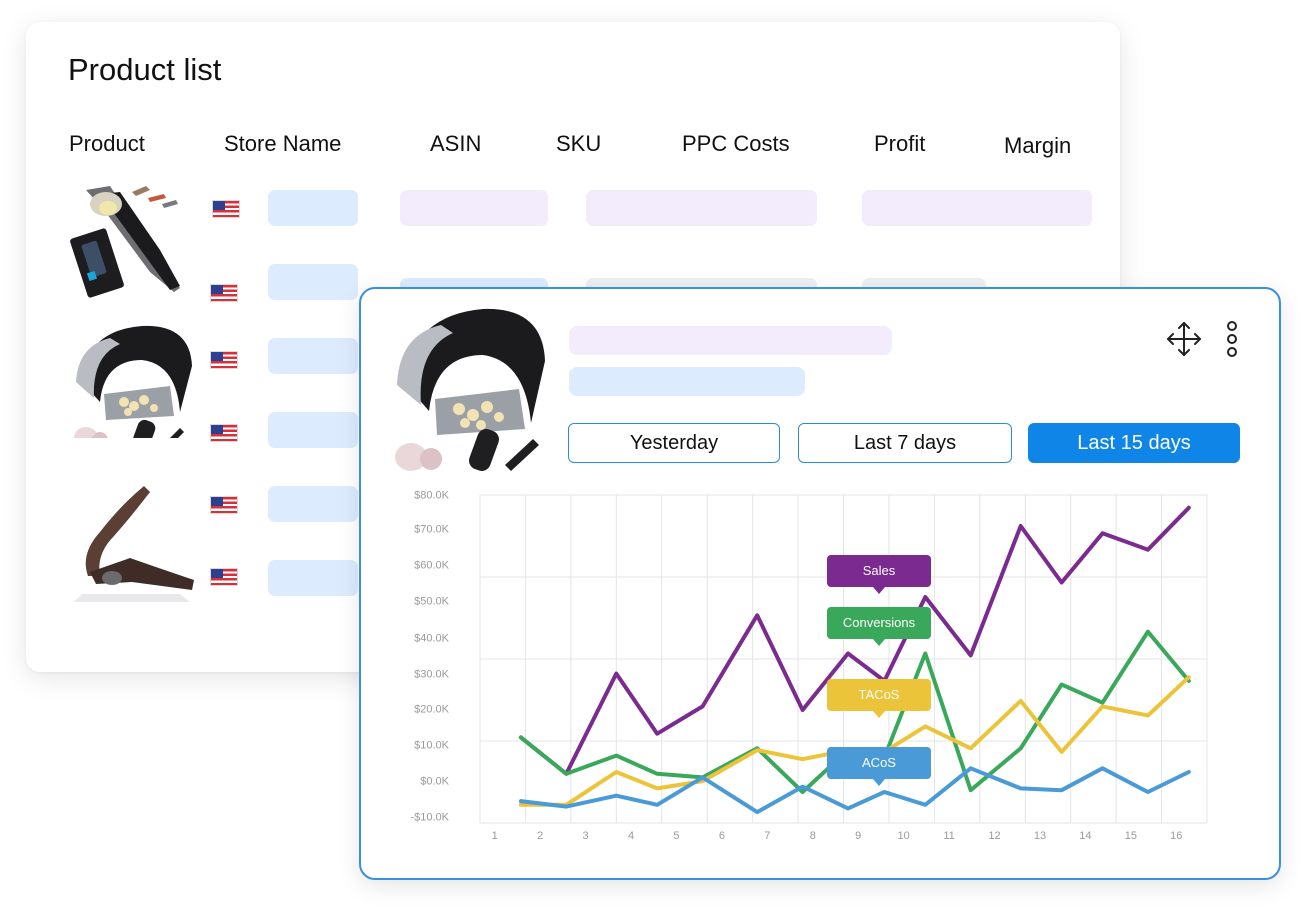  What do you see at coordinates (1040, 836) in the screenshot?
I see `x-tick-label: 13` at bounding box center [1040, 836].